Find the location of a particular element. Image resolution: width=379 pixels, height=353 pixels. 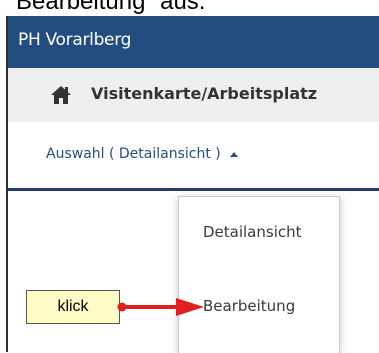

view-selector-label: Auswahl ( Detailansicht ) is located at coordinates (133, 154).